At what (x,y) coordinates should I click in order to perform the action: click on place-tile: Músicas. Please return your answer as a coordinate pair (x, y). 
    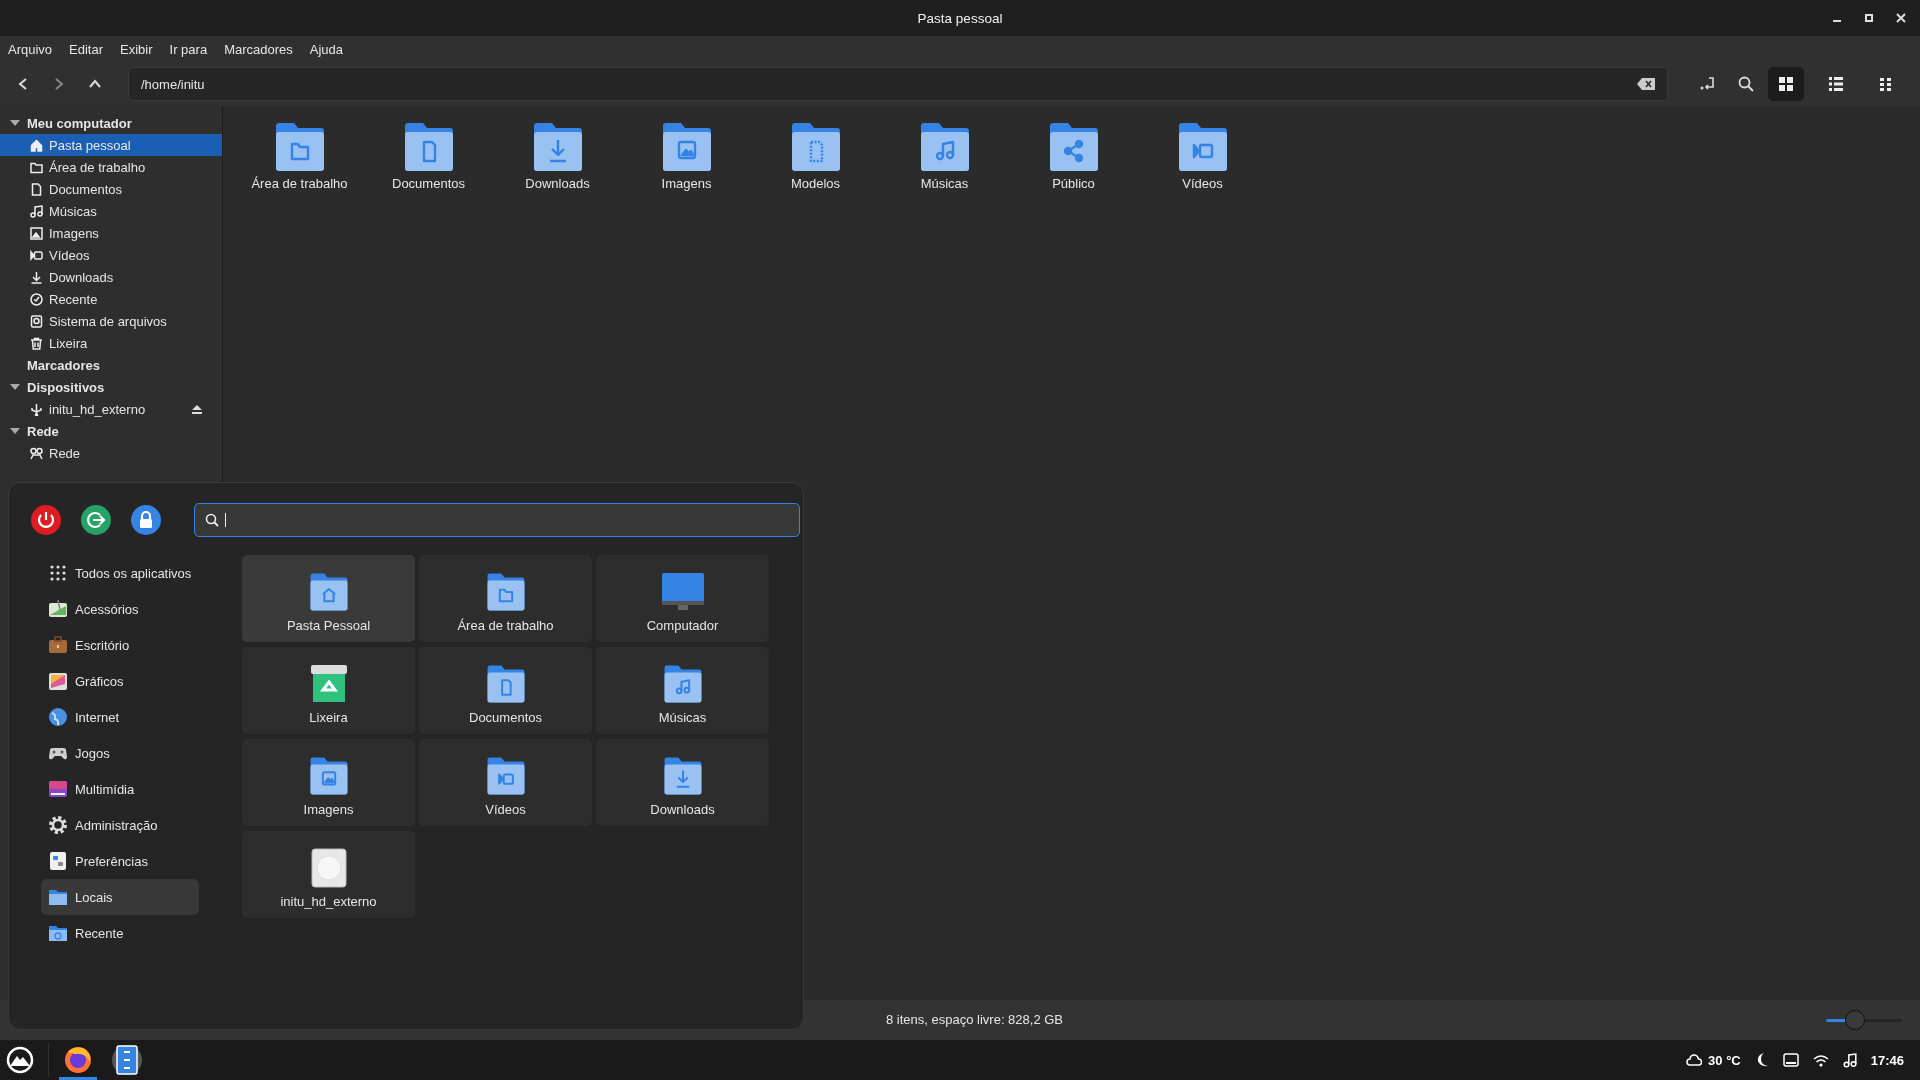
    Looking at the image, I should click on (682, 690).